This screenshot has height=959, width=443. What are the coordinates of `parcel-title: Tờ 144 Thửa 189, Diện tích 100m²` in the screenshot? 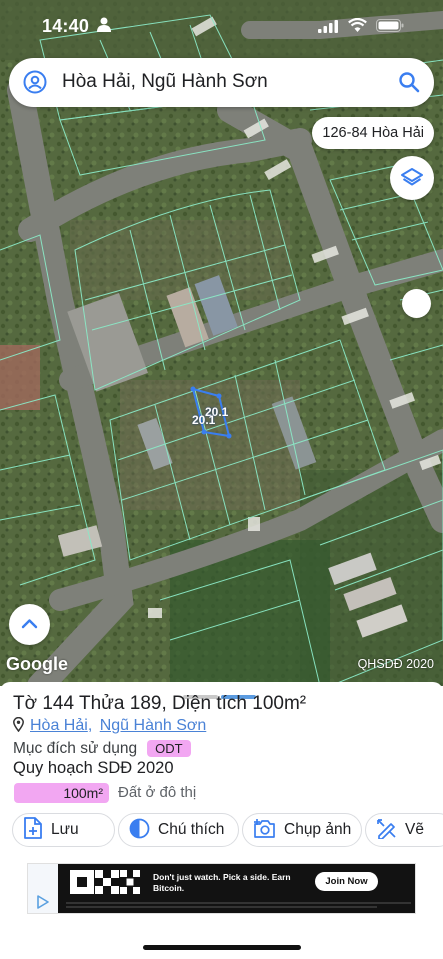 It's located at (159, 704).